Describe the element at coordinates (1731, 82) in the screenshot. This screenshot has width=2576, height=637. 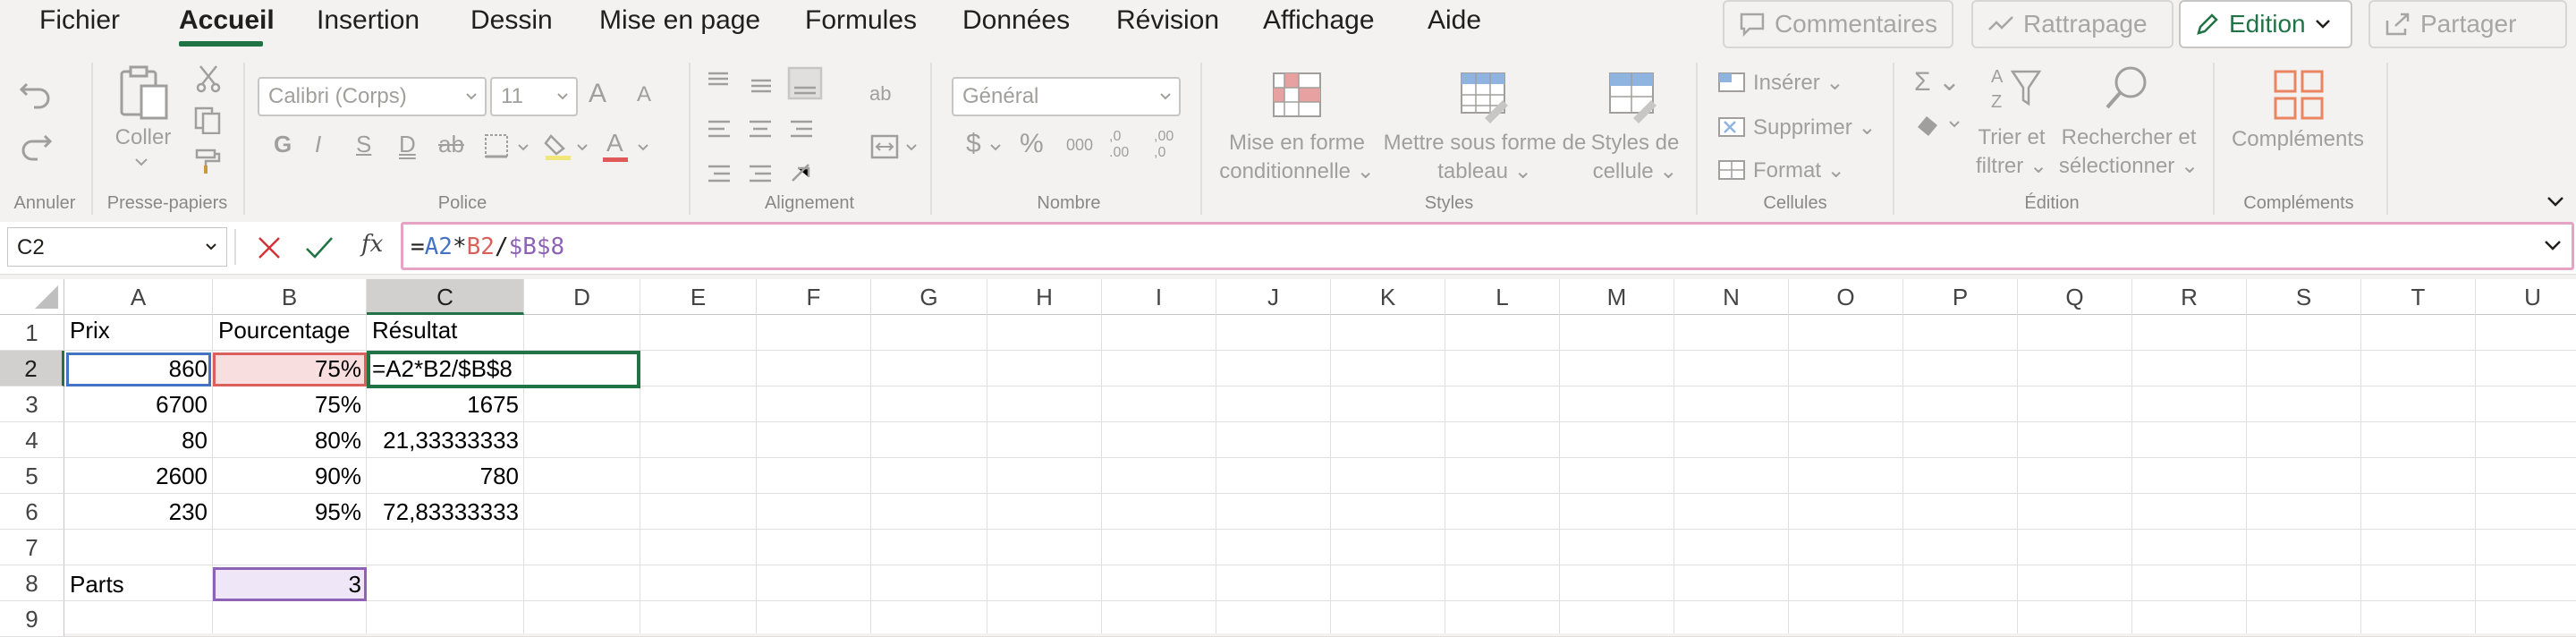
I see `insert-cells-icon` at that location.